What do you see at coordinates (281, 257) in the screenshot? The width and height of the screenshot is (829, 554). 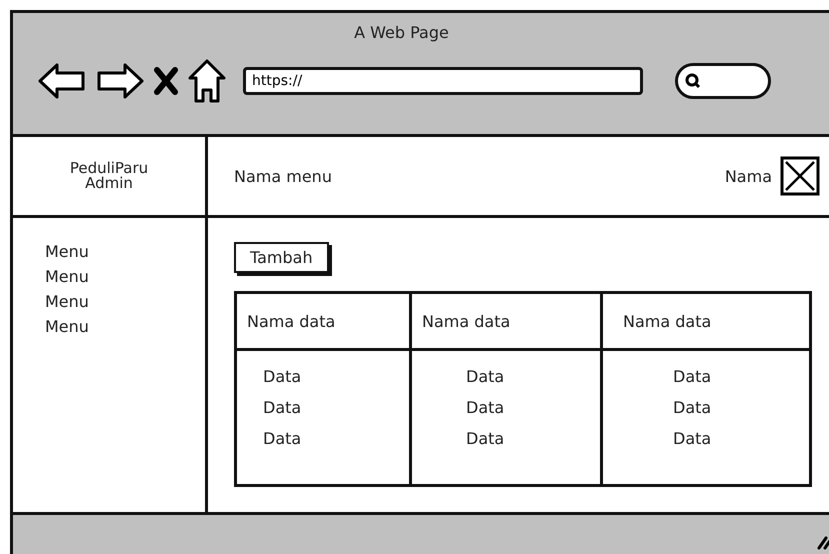 I see `add-button: Tambah` at bounding box center [281, 257].